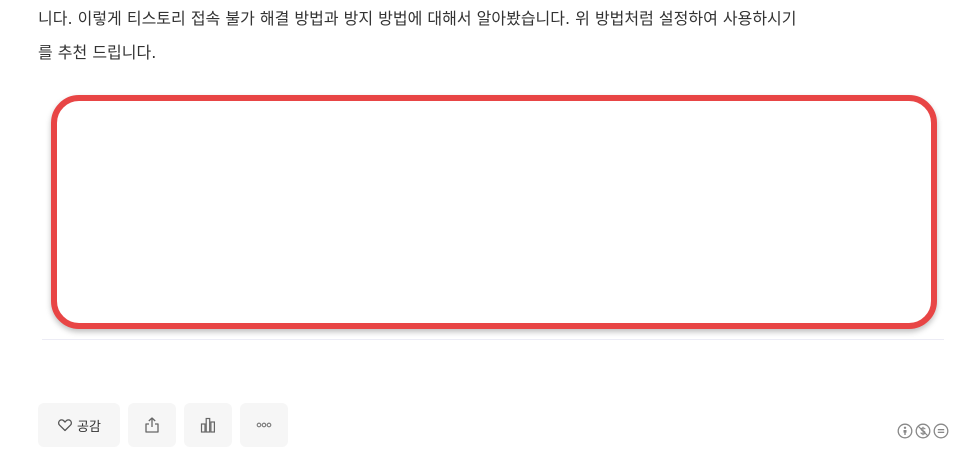 The image size is (970, 457). I want to click on more-icon, so click(264, 425).